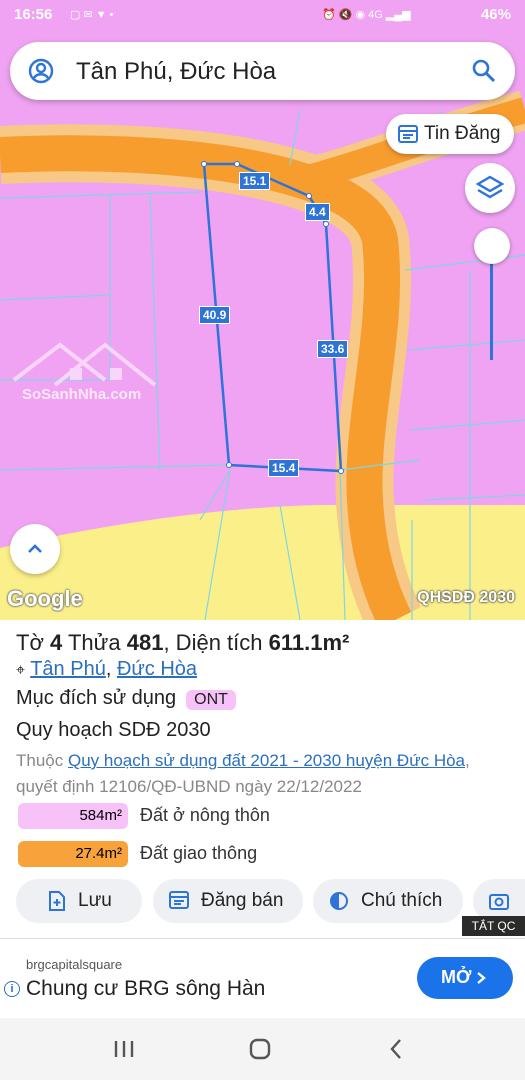 This screenshot has height=1080, width=525. What do you see at coordinates (73, 816) in the screenshot?
I see `legend-area: 584m²` at bounding box center [73, 816].